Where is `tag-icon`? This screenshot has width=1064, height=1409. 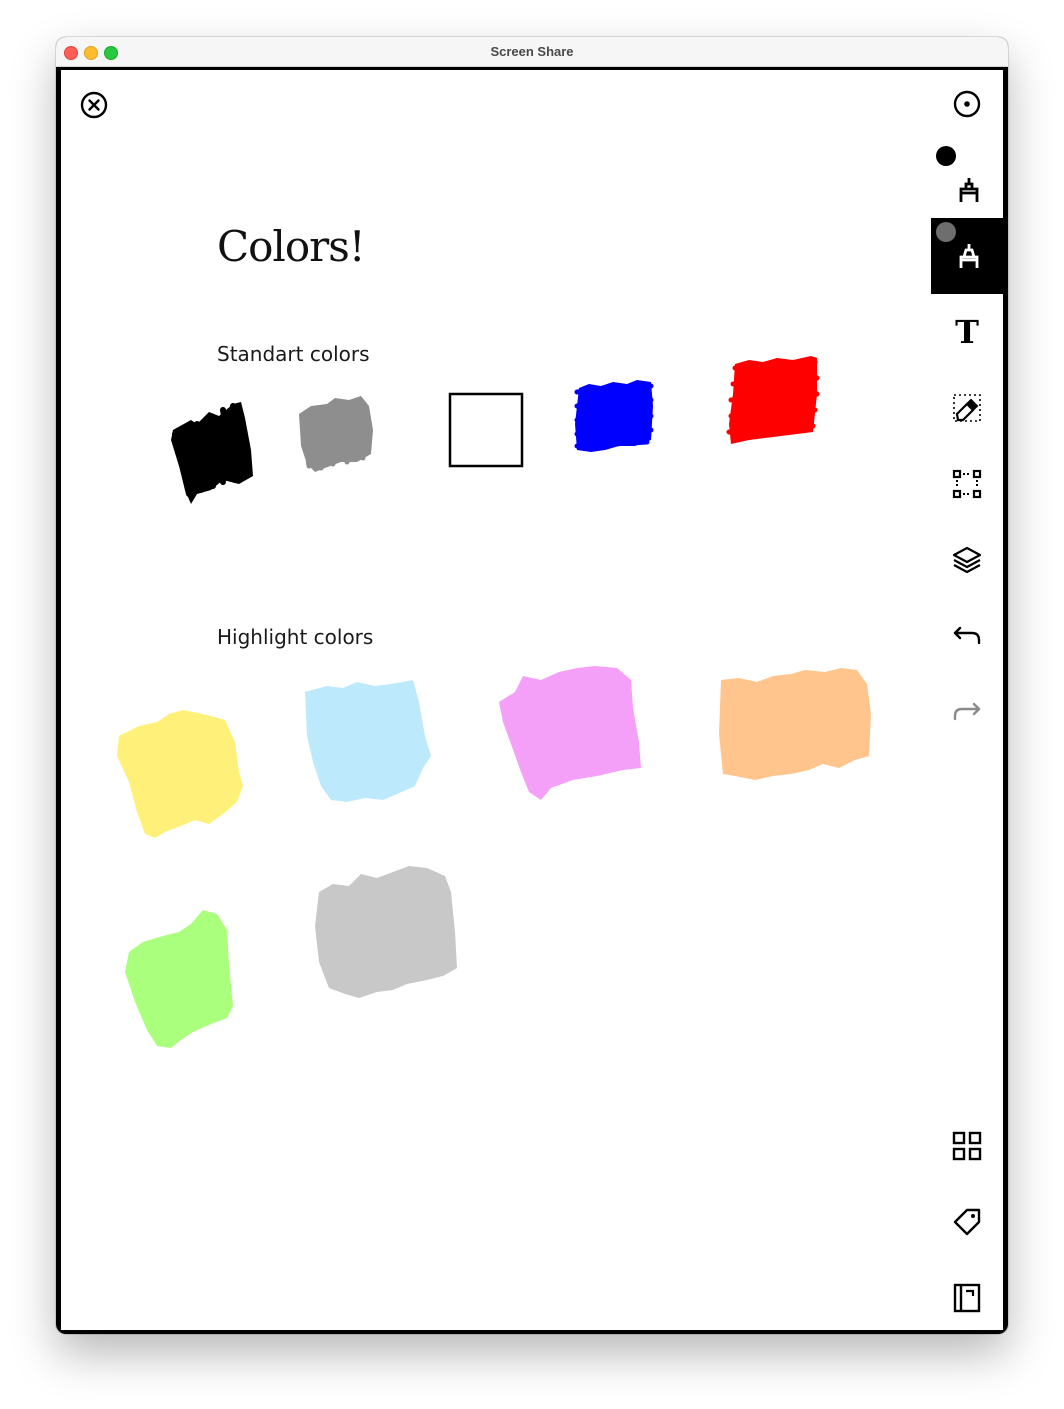 tag-icon is located at coordinates (967, 1222).